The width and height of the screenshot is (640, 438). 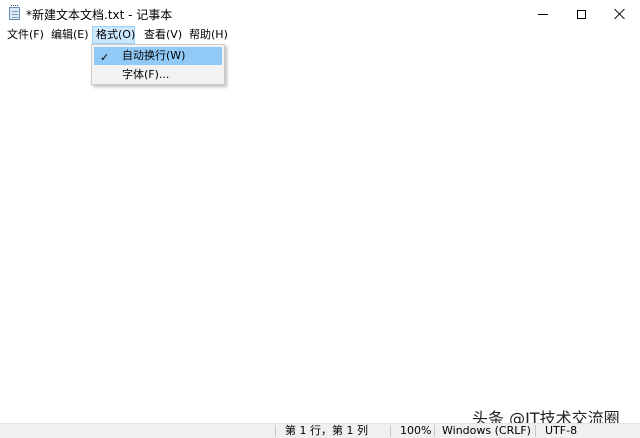 I want to click on close-icon, so click(x=620, y=14).